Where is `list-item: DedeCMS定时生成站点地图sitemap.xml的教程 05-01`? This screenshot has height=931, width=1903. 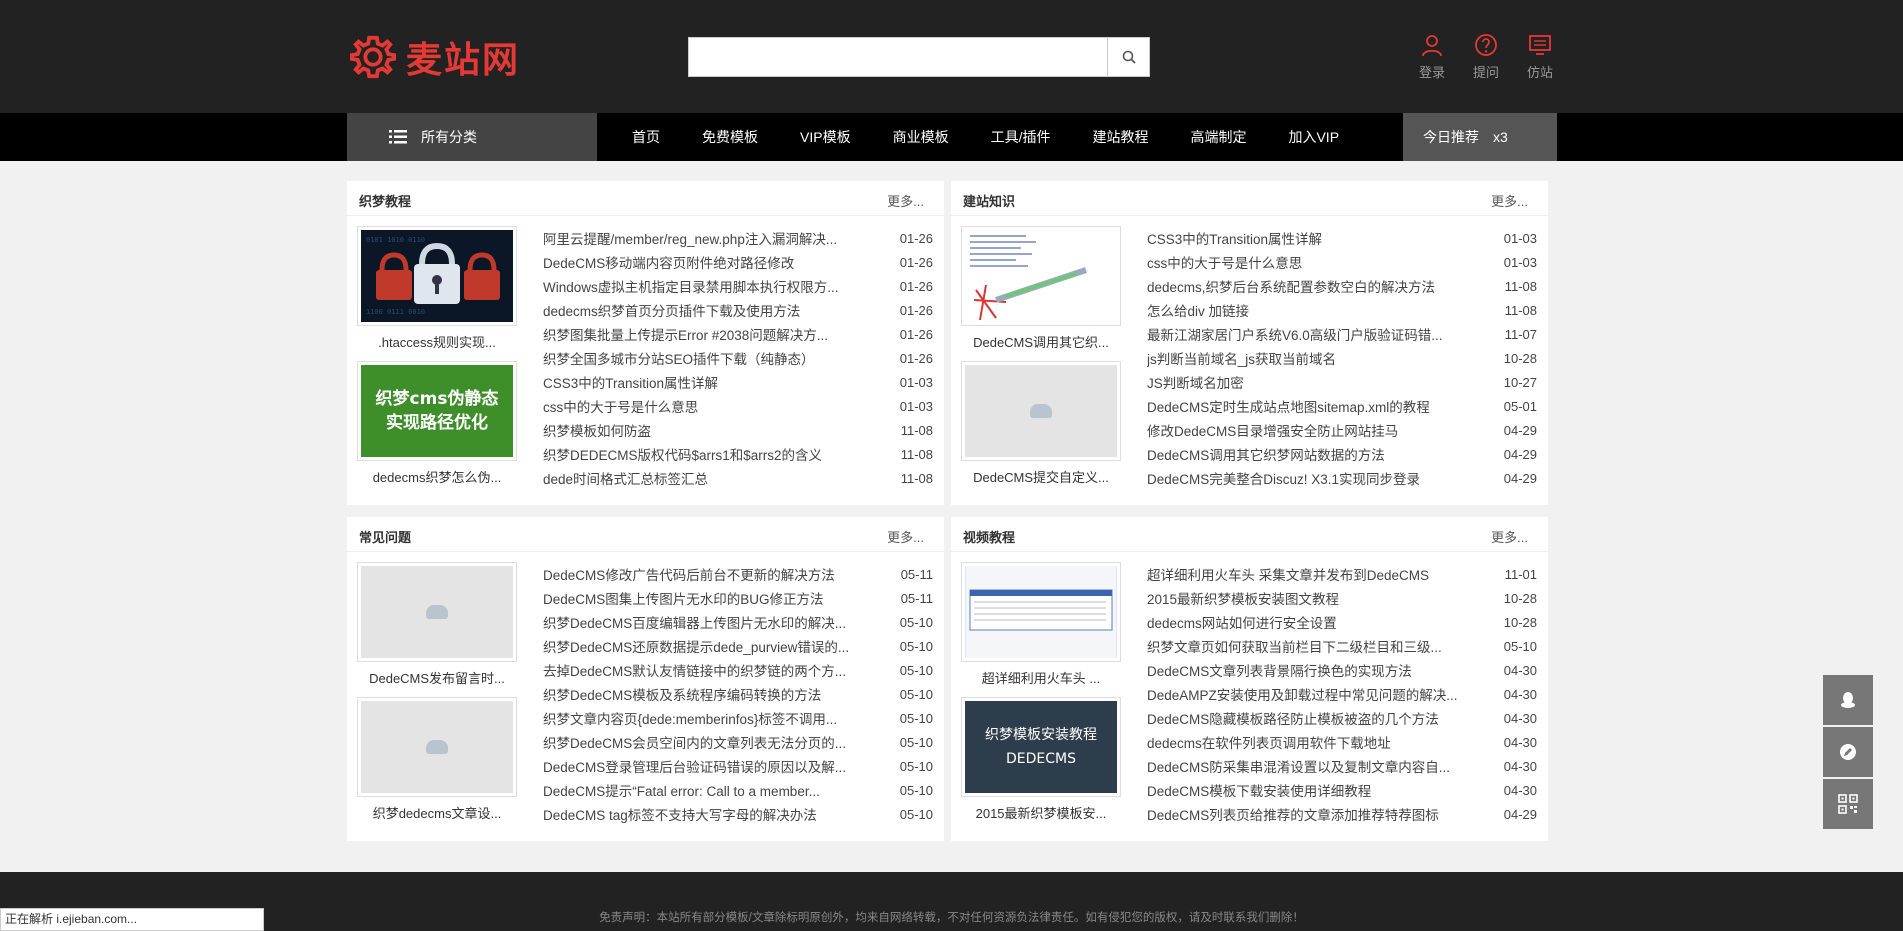 list-item: DedeCMS定时生成站点地图sitemap.xml的教程 05-01 is located at coordinates (1342, 406).